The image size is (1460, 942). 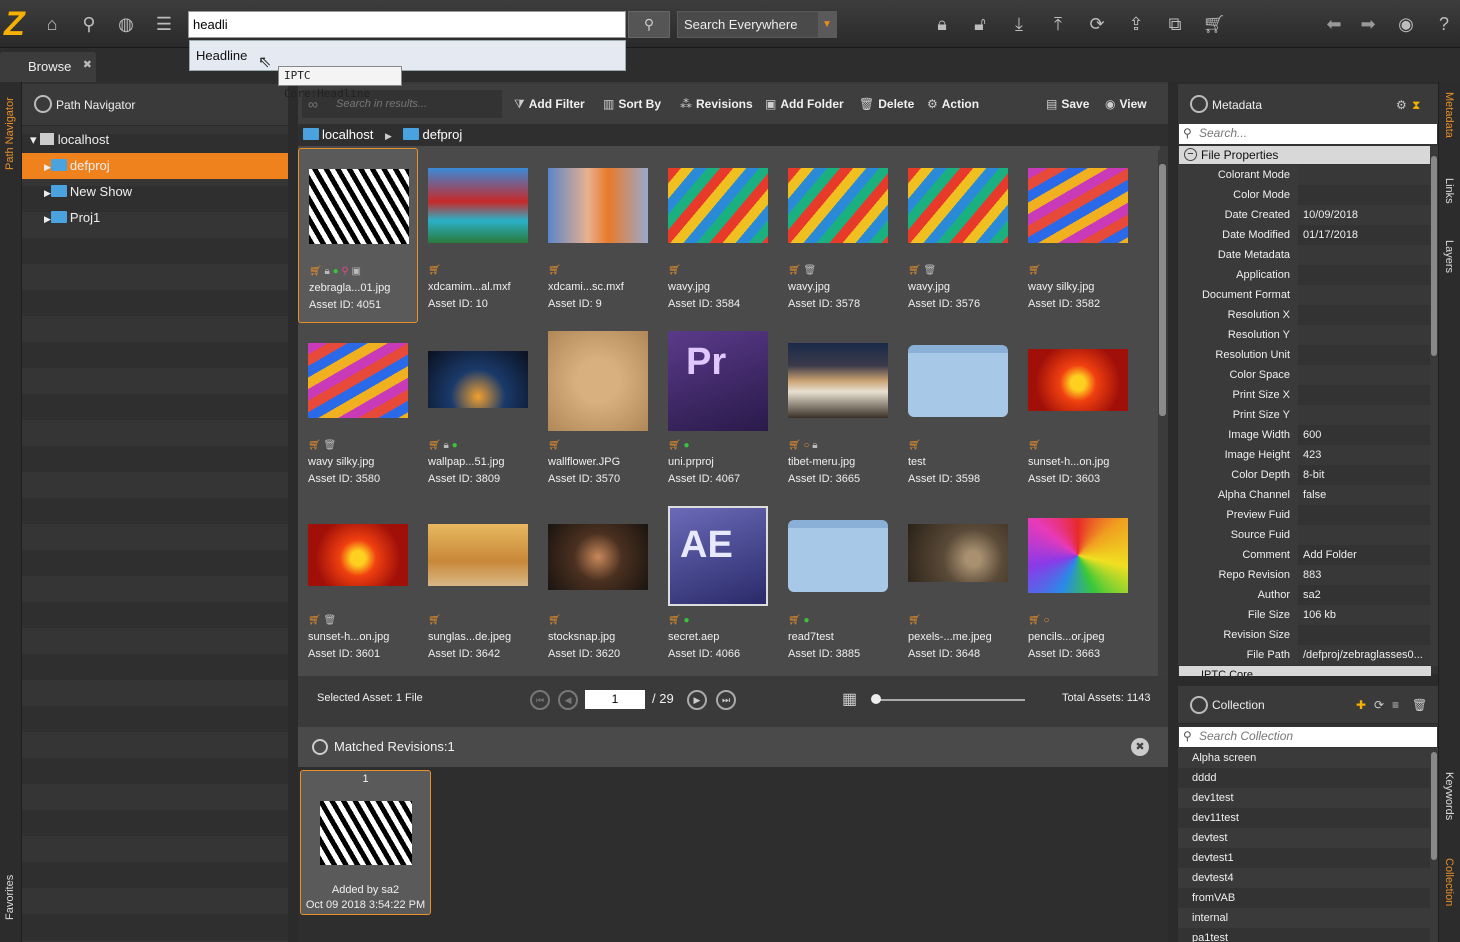 What do you see at coordinates (155, 218) in the screenshot?
I see `tree-item-proj1: ▶ Proj1` at bounding box center [155, 218].